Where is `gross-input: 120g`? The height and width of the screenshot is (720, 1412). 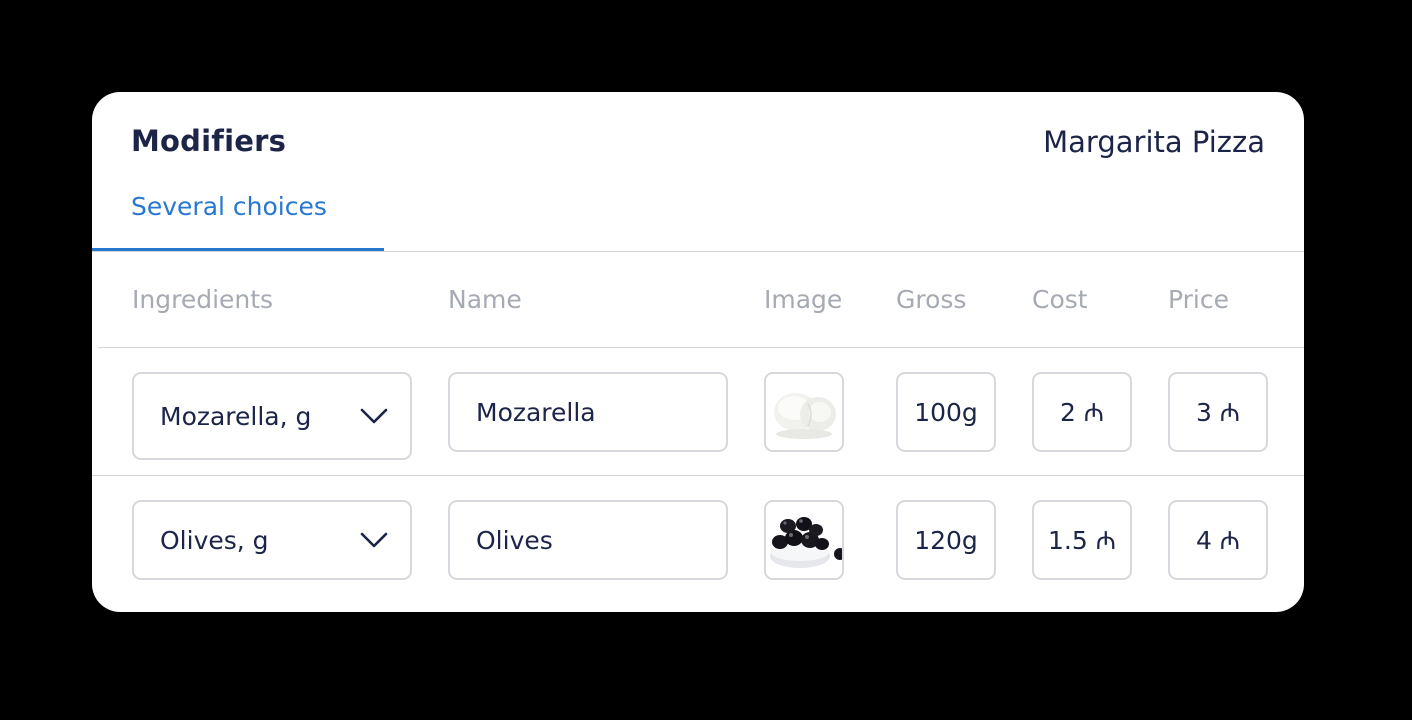
gross-input: 120g is located at coordinates (946, 540).